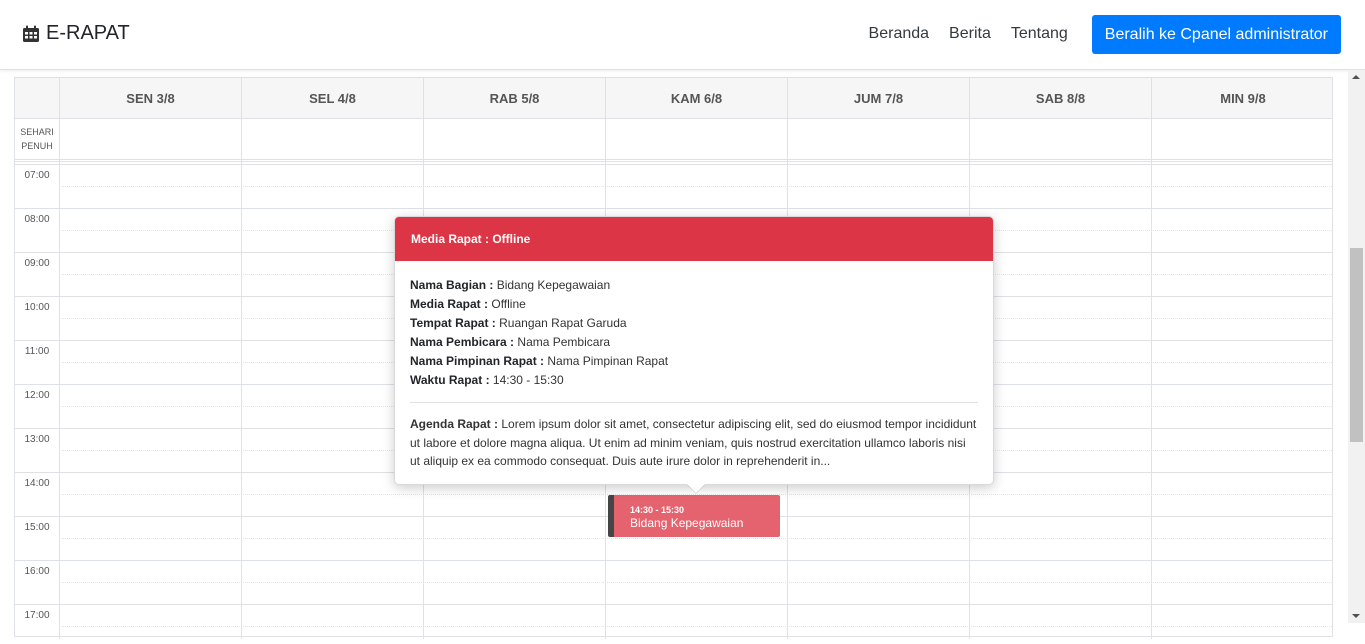 The height and width of the screenshot is (644, 1365). I want to click on brand: E-RAPAT, so click(76, 33).